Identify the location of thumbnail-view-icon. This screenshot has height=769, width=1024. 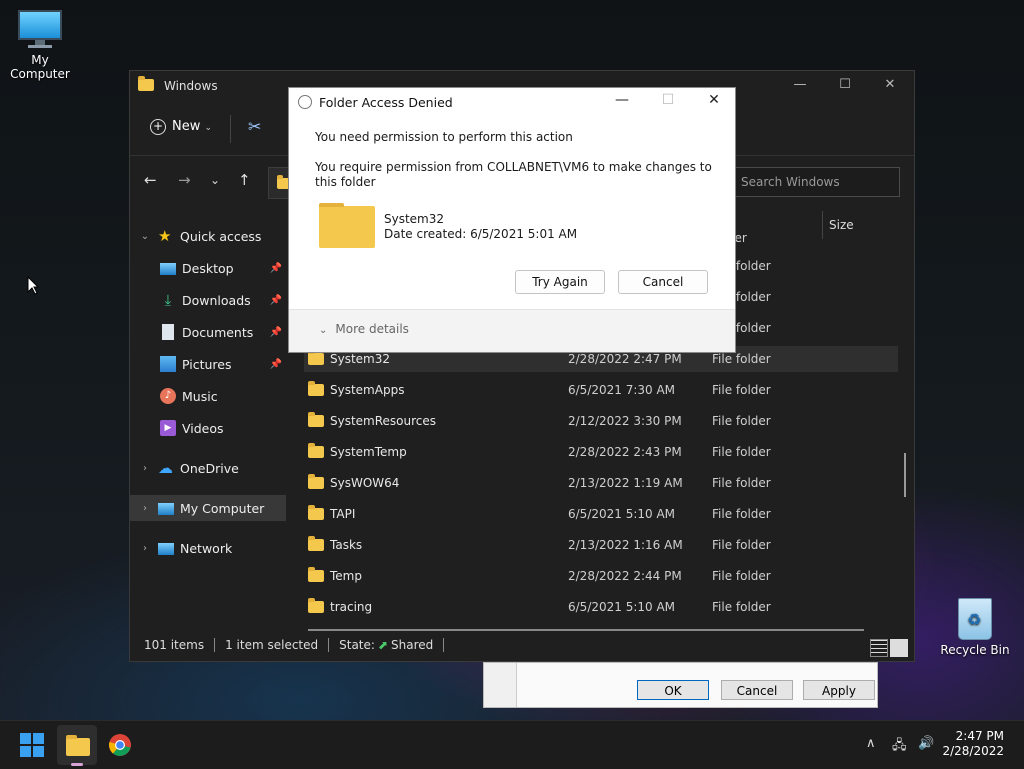
(899, 648).